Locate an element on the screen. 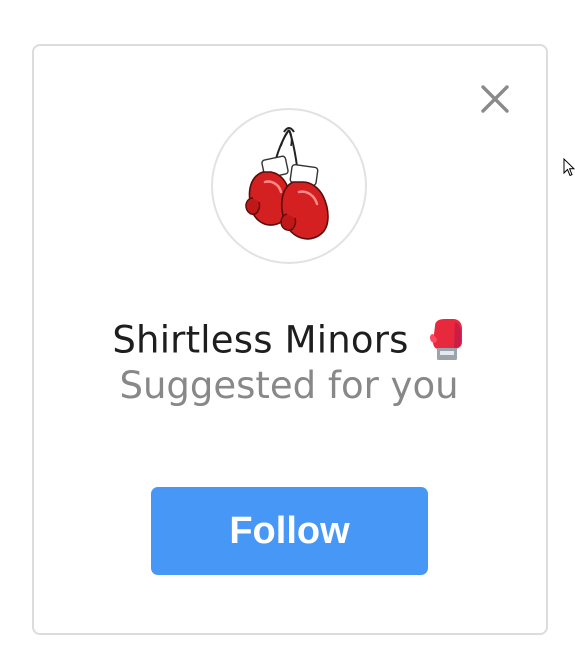 The image size is (575, 647). account-name-row: Shirtless Minors is located at coordinates (287, 340).